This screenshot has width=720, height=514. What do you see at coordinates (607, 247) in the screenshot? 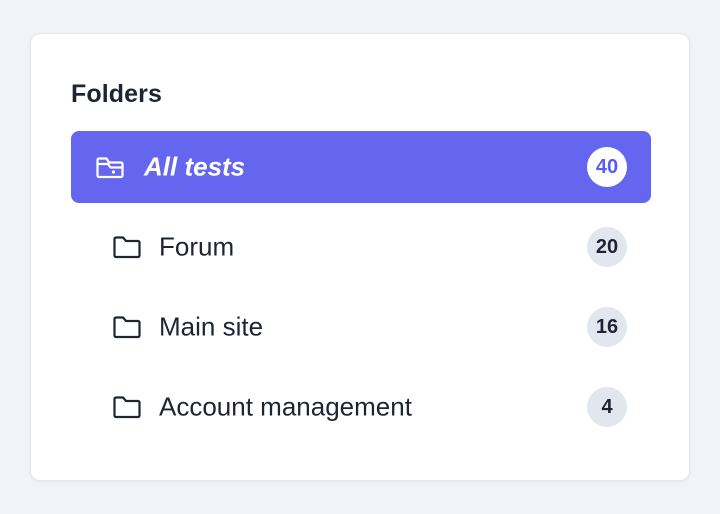
I see `count-badge: 20` at bounding box center [607, 247].